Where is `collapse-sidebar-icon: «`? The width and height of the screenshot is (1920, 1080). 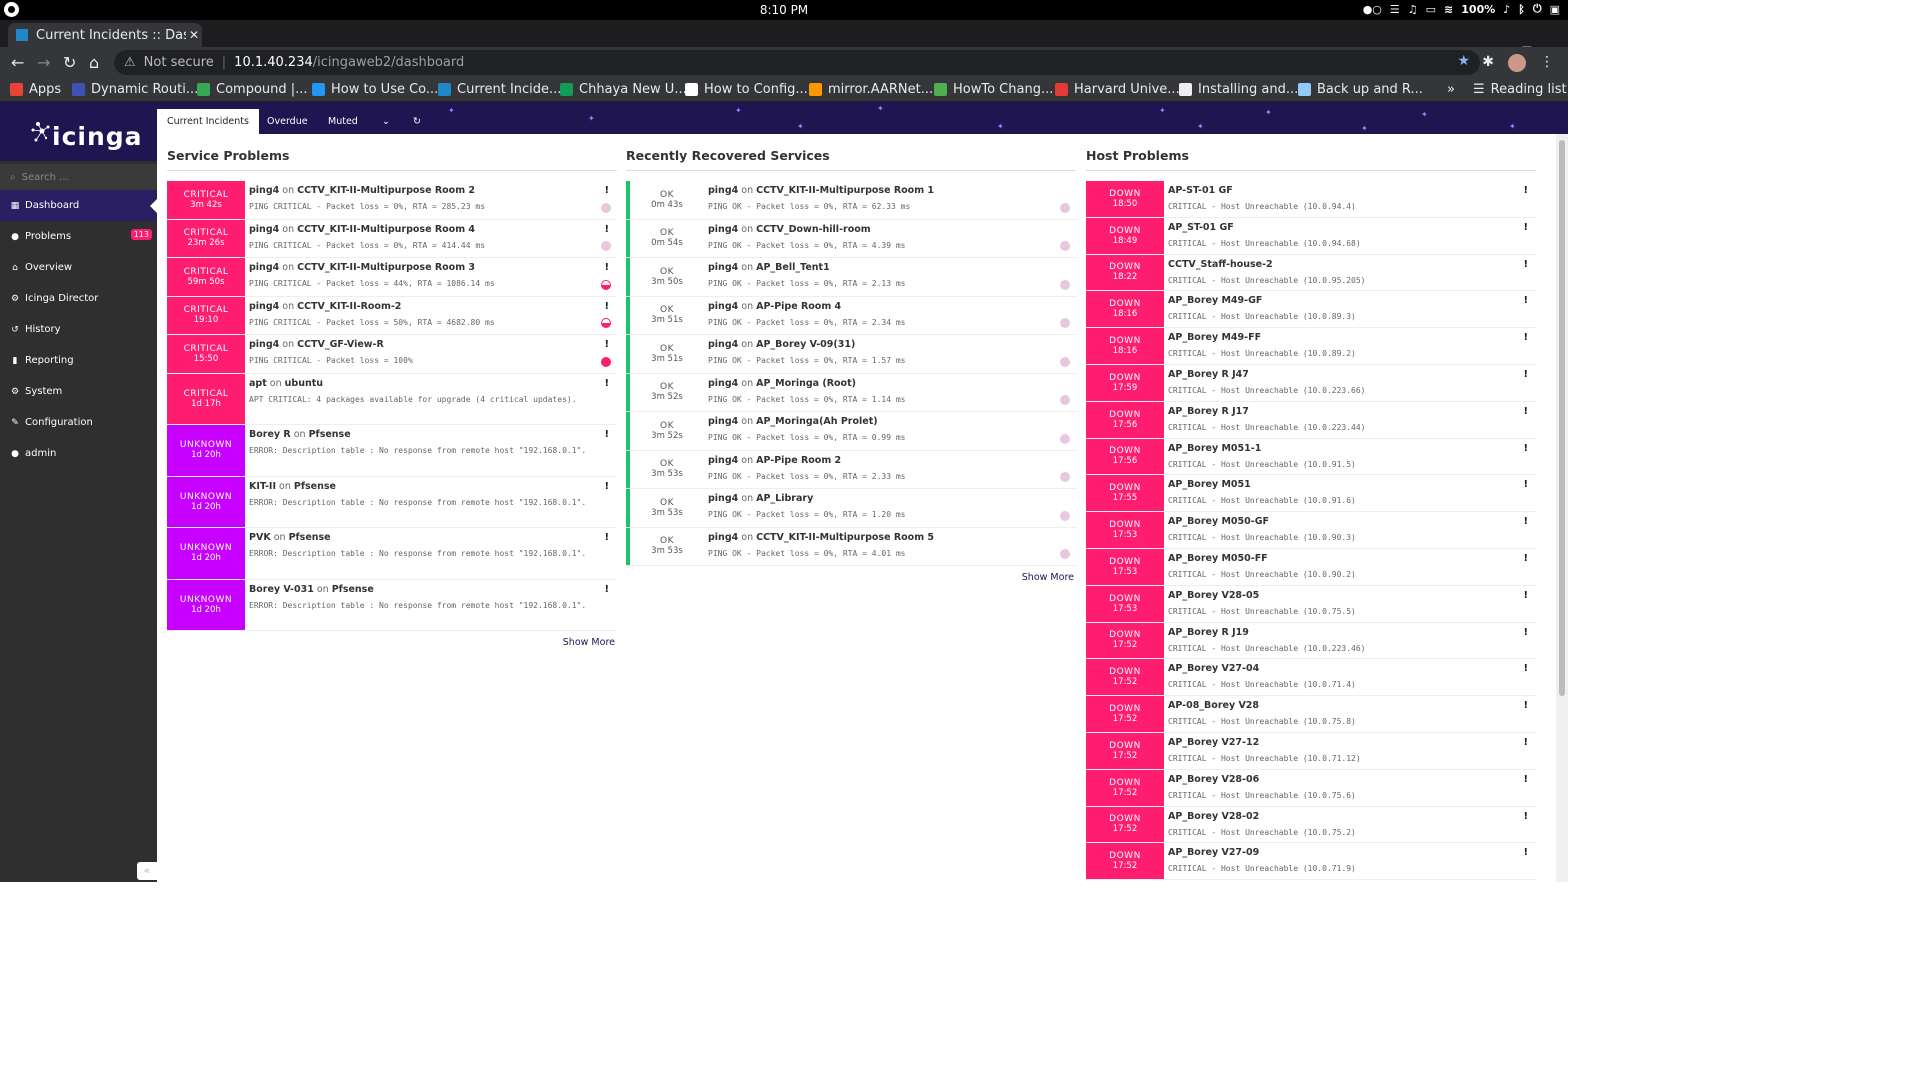
collapse-sidebar-icon: « is located at coordinates (147, 871).